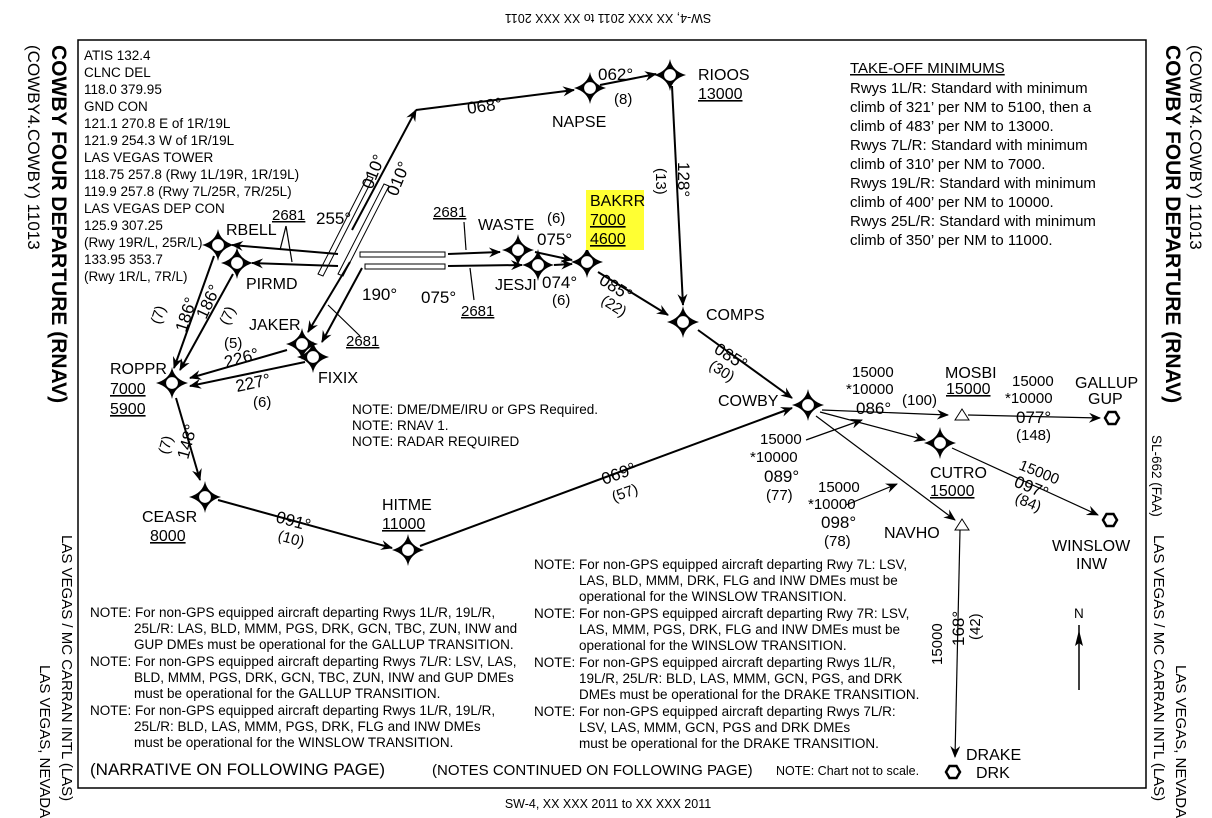 The width and height of the screenshot is (1212, 818). I want to click on fix-label: RIOOS, so click(724, 75).